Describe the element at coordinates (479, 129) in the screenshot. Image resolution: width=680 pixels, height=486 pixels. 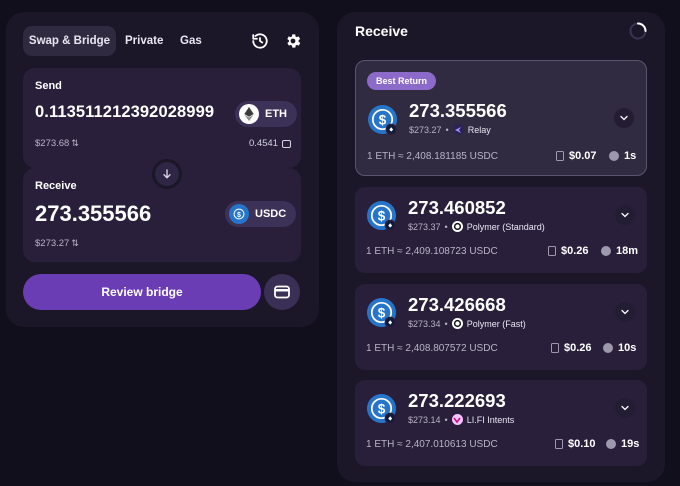
I see `route-provider: Relay` at that location.